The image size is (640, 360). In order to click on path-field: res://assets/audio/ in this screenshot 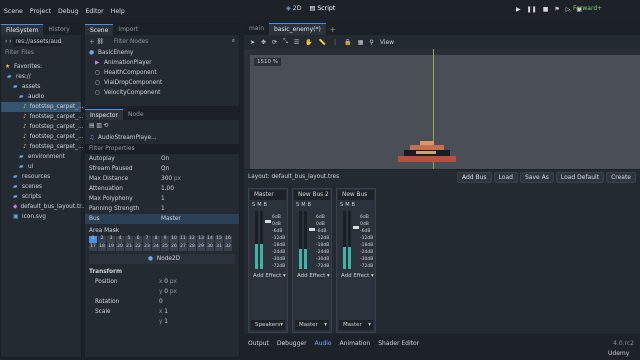, I will do `click(37, 41)`.